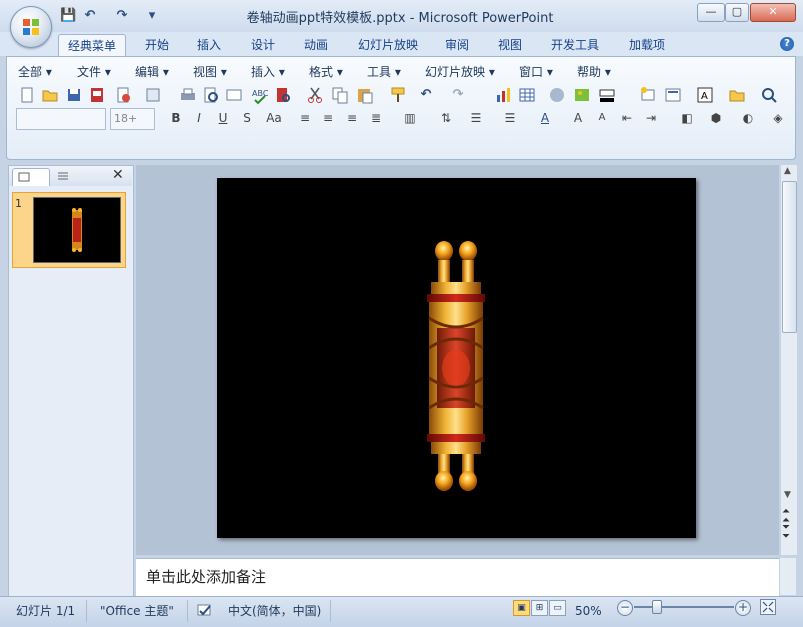  Describe the element at coordinates (705, 95) in the screenshot. I see `text-box-icon: A` at that location.